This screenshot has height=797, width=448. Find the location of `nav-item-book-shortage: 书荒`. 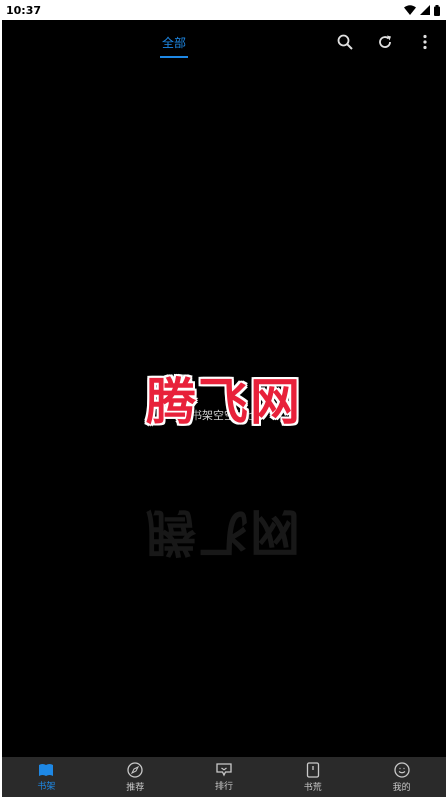

nav-item-book-shortage: 书荒 is located at coordinates (312, 777).